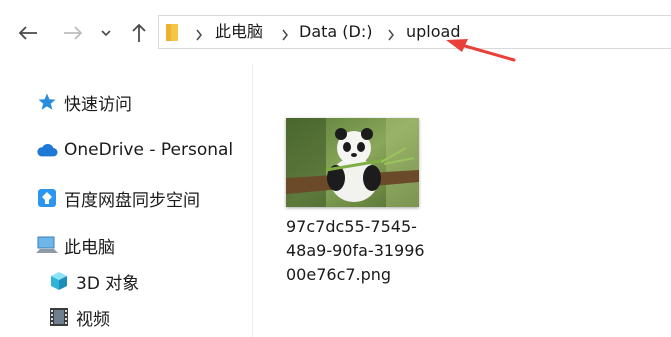 Image resolution: width=671 pixels, height=337 pixels. I want to click on up-button, so click(139, 33).